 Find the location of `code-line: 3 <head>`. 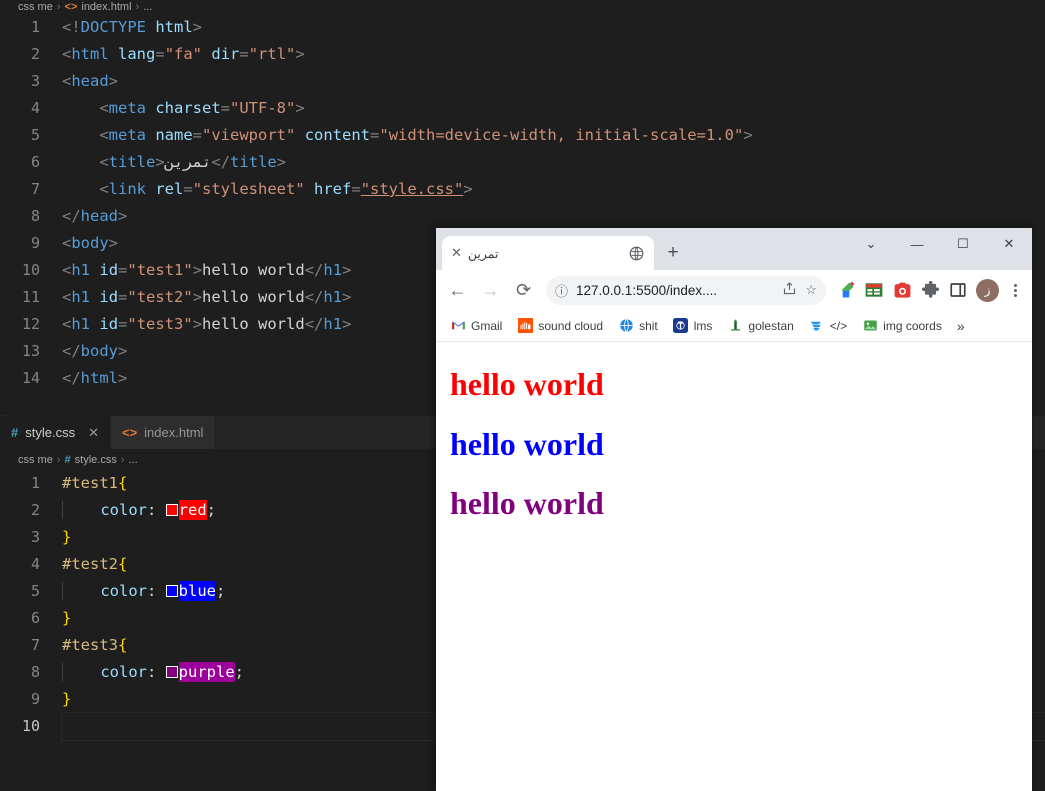

code-line: 3 <head> is located at coordinates (522, 81).